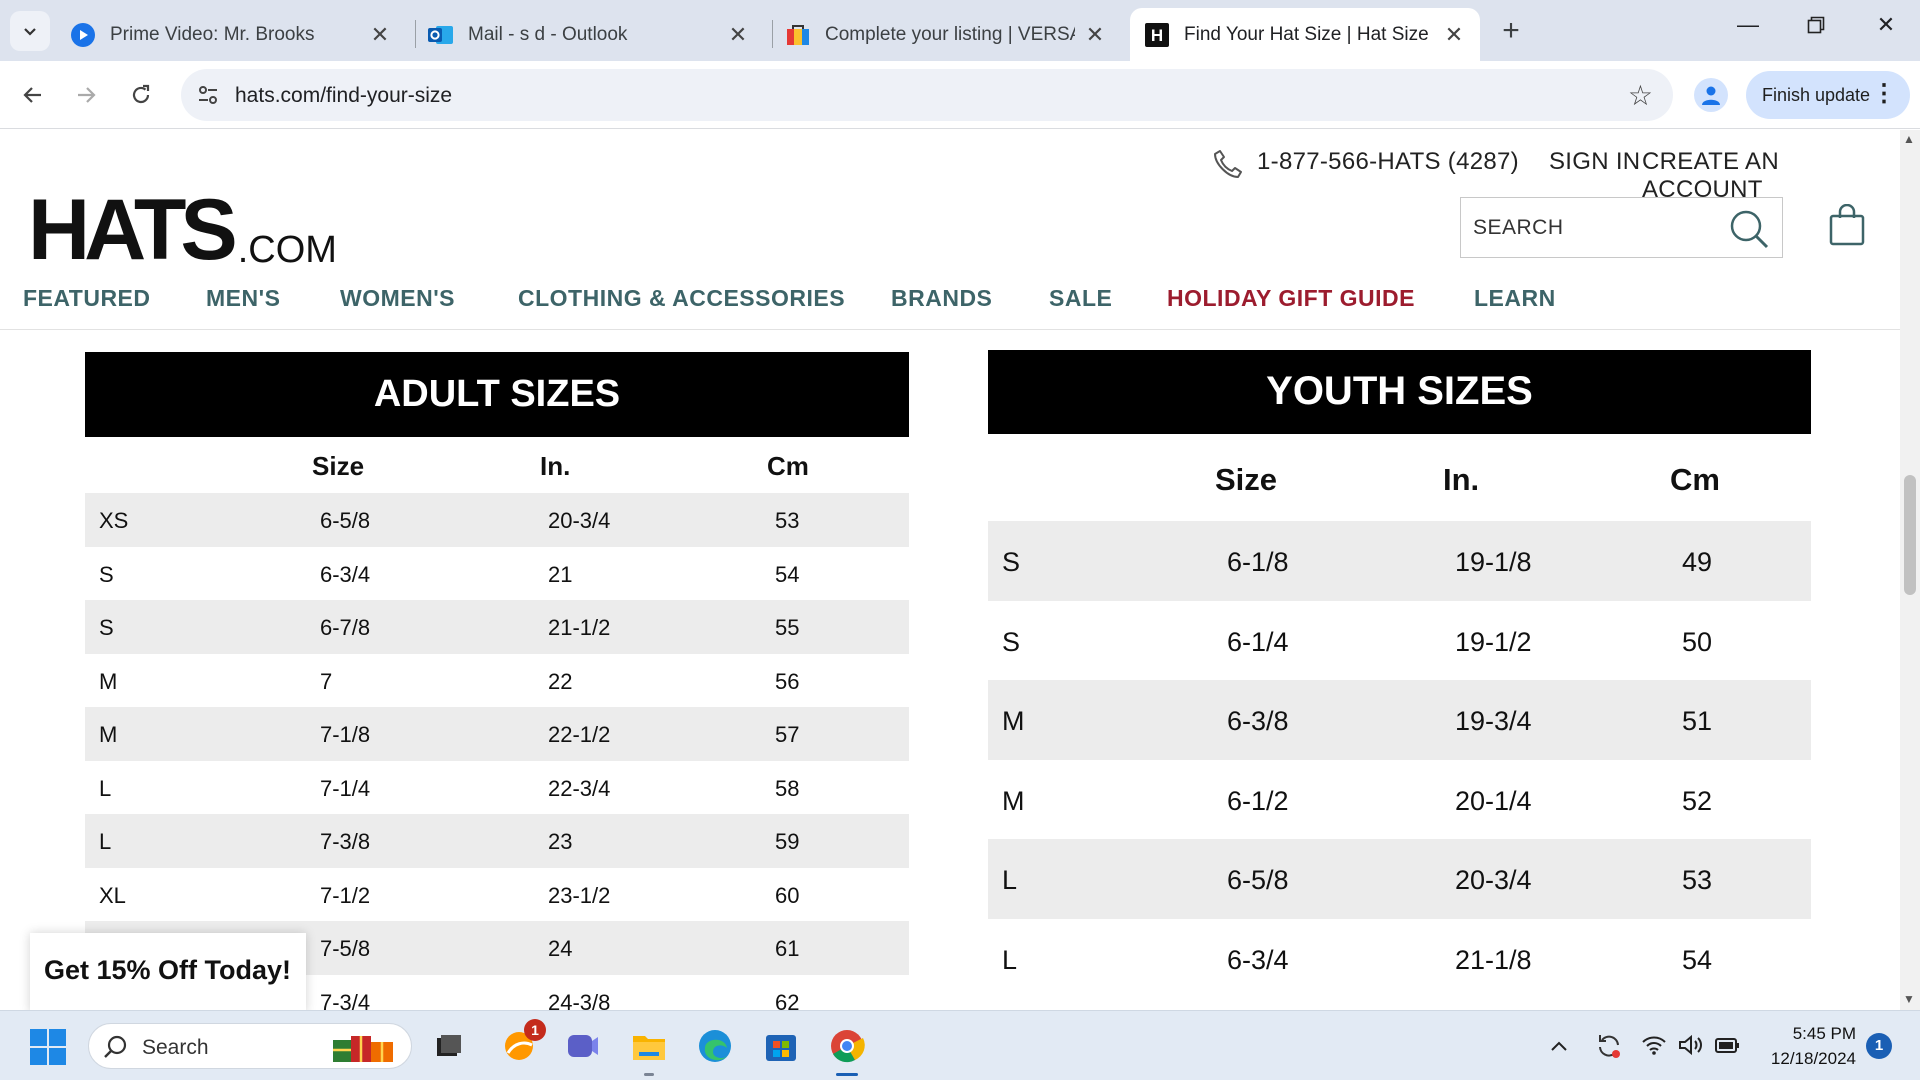 The width and height of the screenshot is (1920, 1080). What do you see at coordinates (1011, 641) in the screenshot?
I see `cell-label: S` at bounding box center [1011, 641].